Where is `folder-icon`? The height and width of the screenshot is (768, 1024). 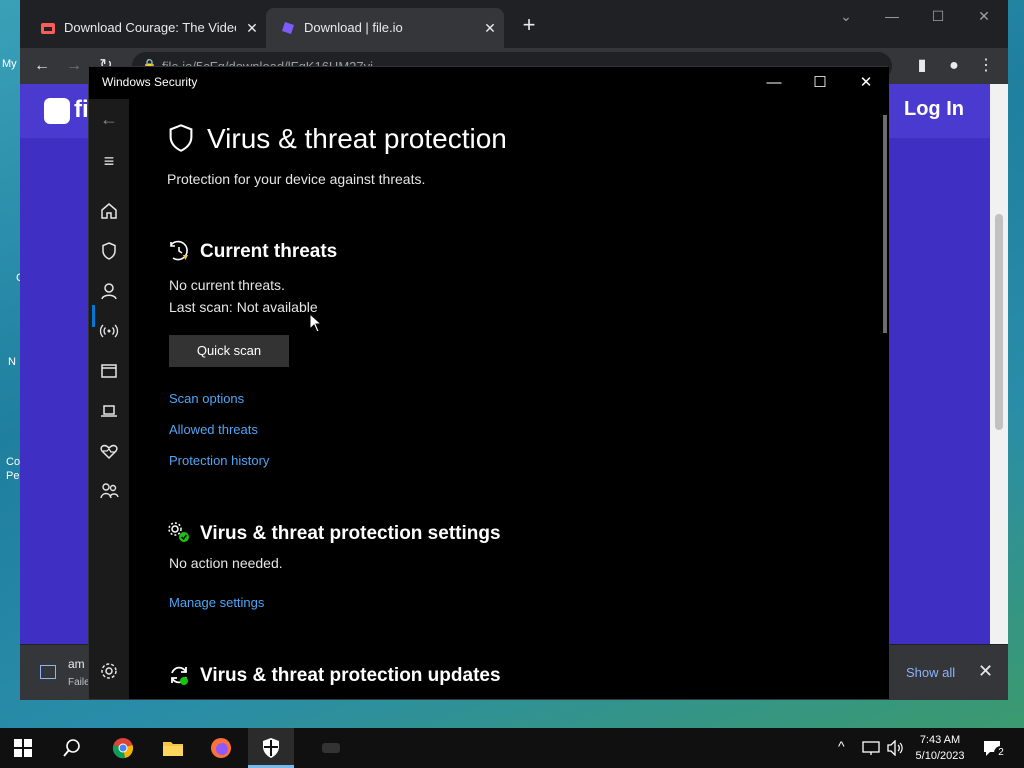 folder-icon is located at coordinates (173, 749).